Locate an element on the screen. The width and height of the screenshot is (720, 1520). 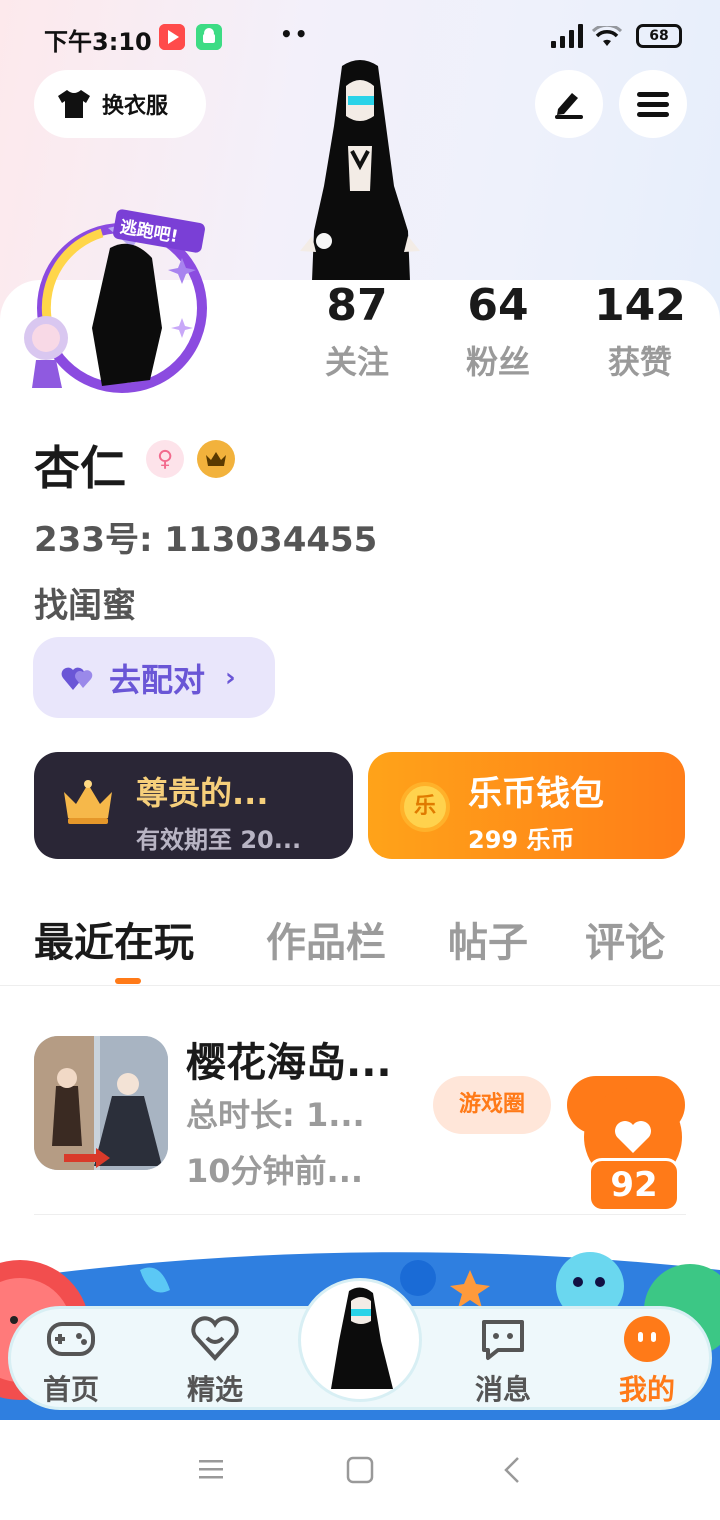
user-id: 233号: 113034455 is located at coordinates (205, 536).